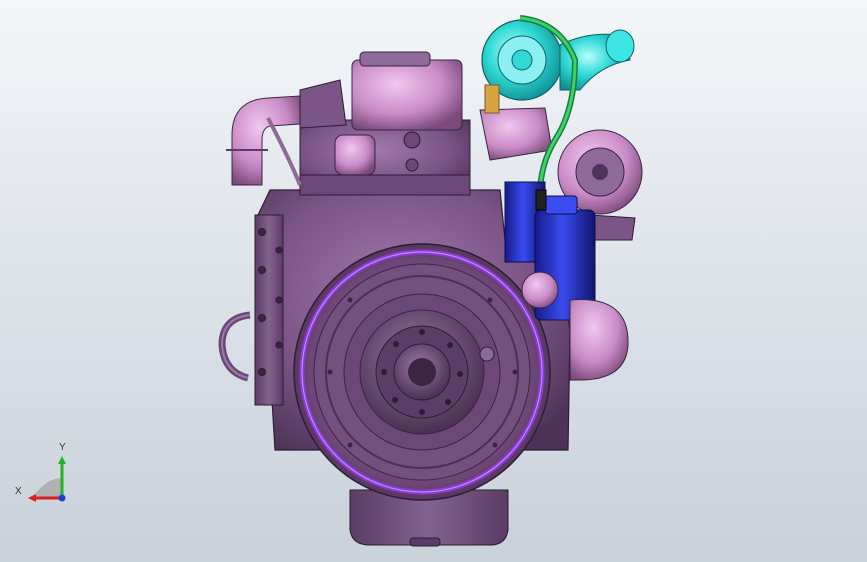  I want to click on y-axis-label: Y, so click(62, 447).